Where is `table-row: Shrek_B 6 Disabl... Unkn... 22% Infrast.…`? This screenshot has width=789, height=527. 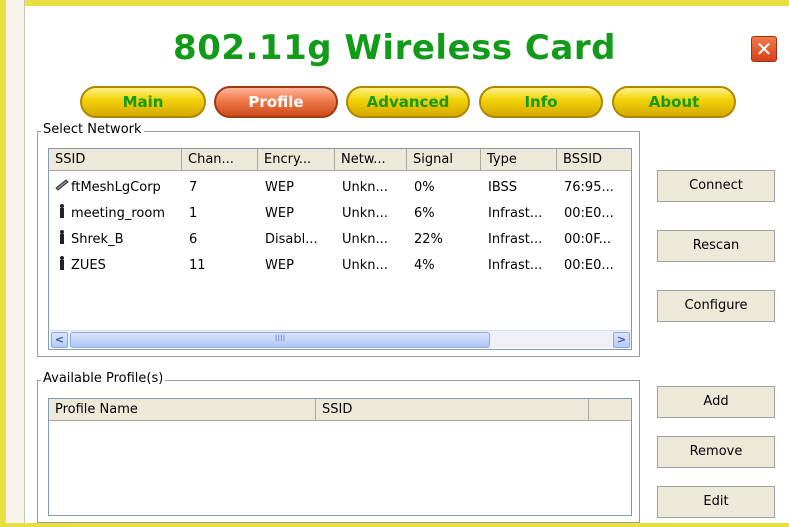
table-row: Shrek_B 6 Disabl... Unkn... 22% Infrast.… is located at coordinates (340, 239).